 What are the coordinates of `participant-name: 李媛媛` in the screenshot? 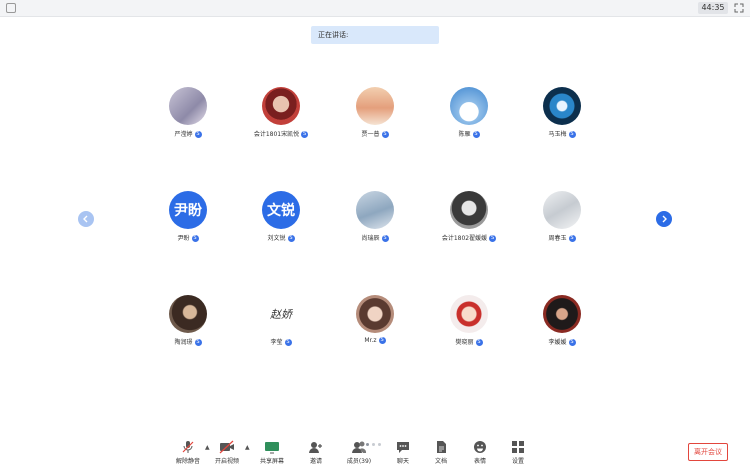 It's located at (557, 342).